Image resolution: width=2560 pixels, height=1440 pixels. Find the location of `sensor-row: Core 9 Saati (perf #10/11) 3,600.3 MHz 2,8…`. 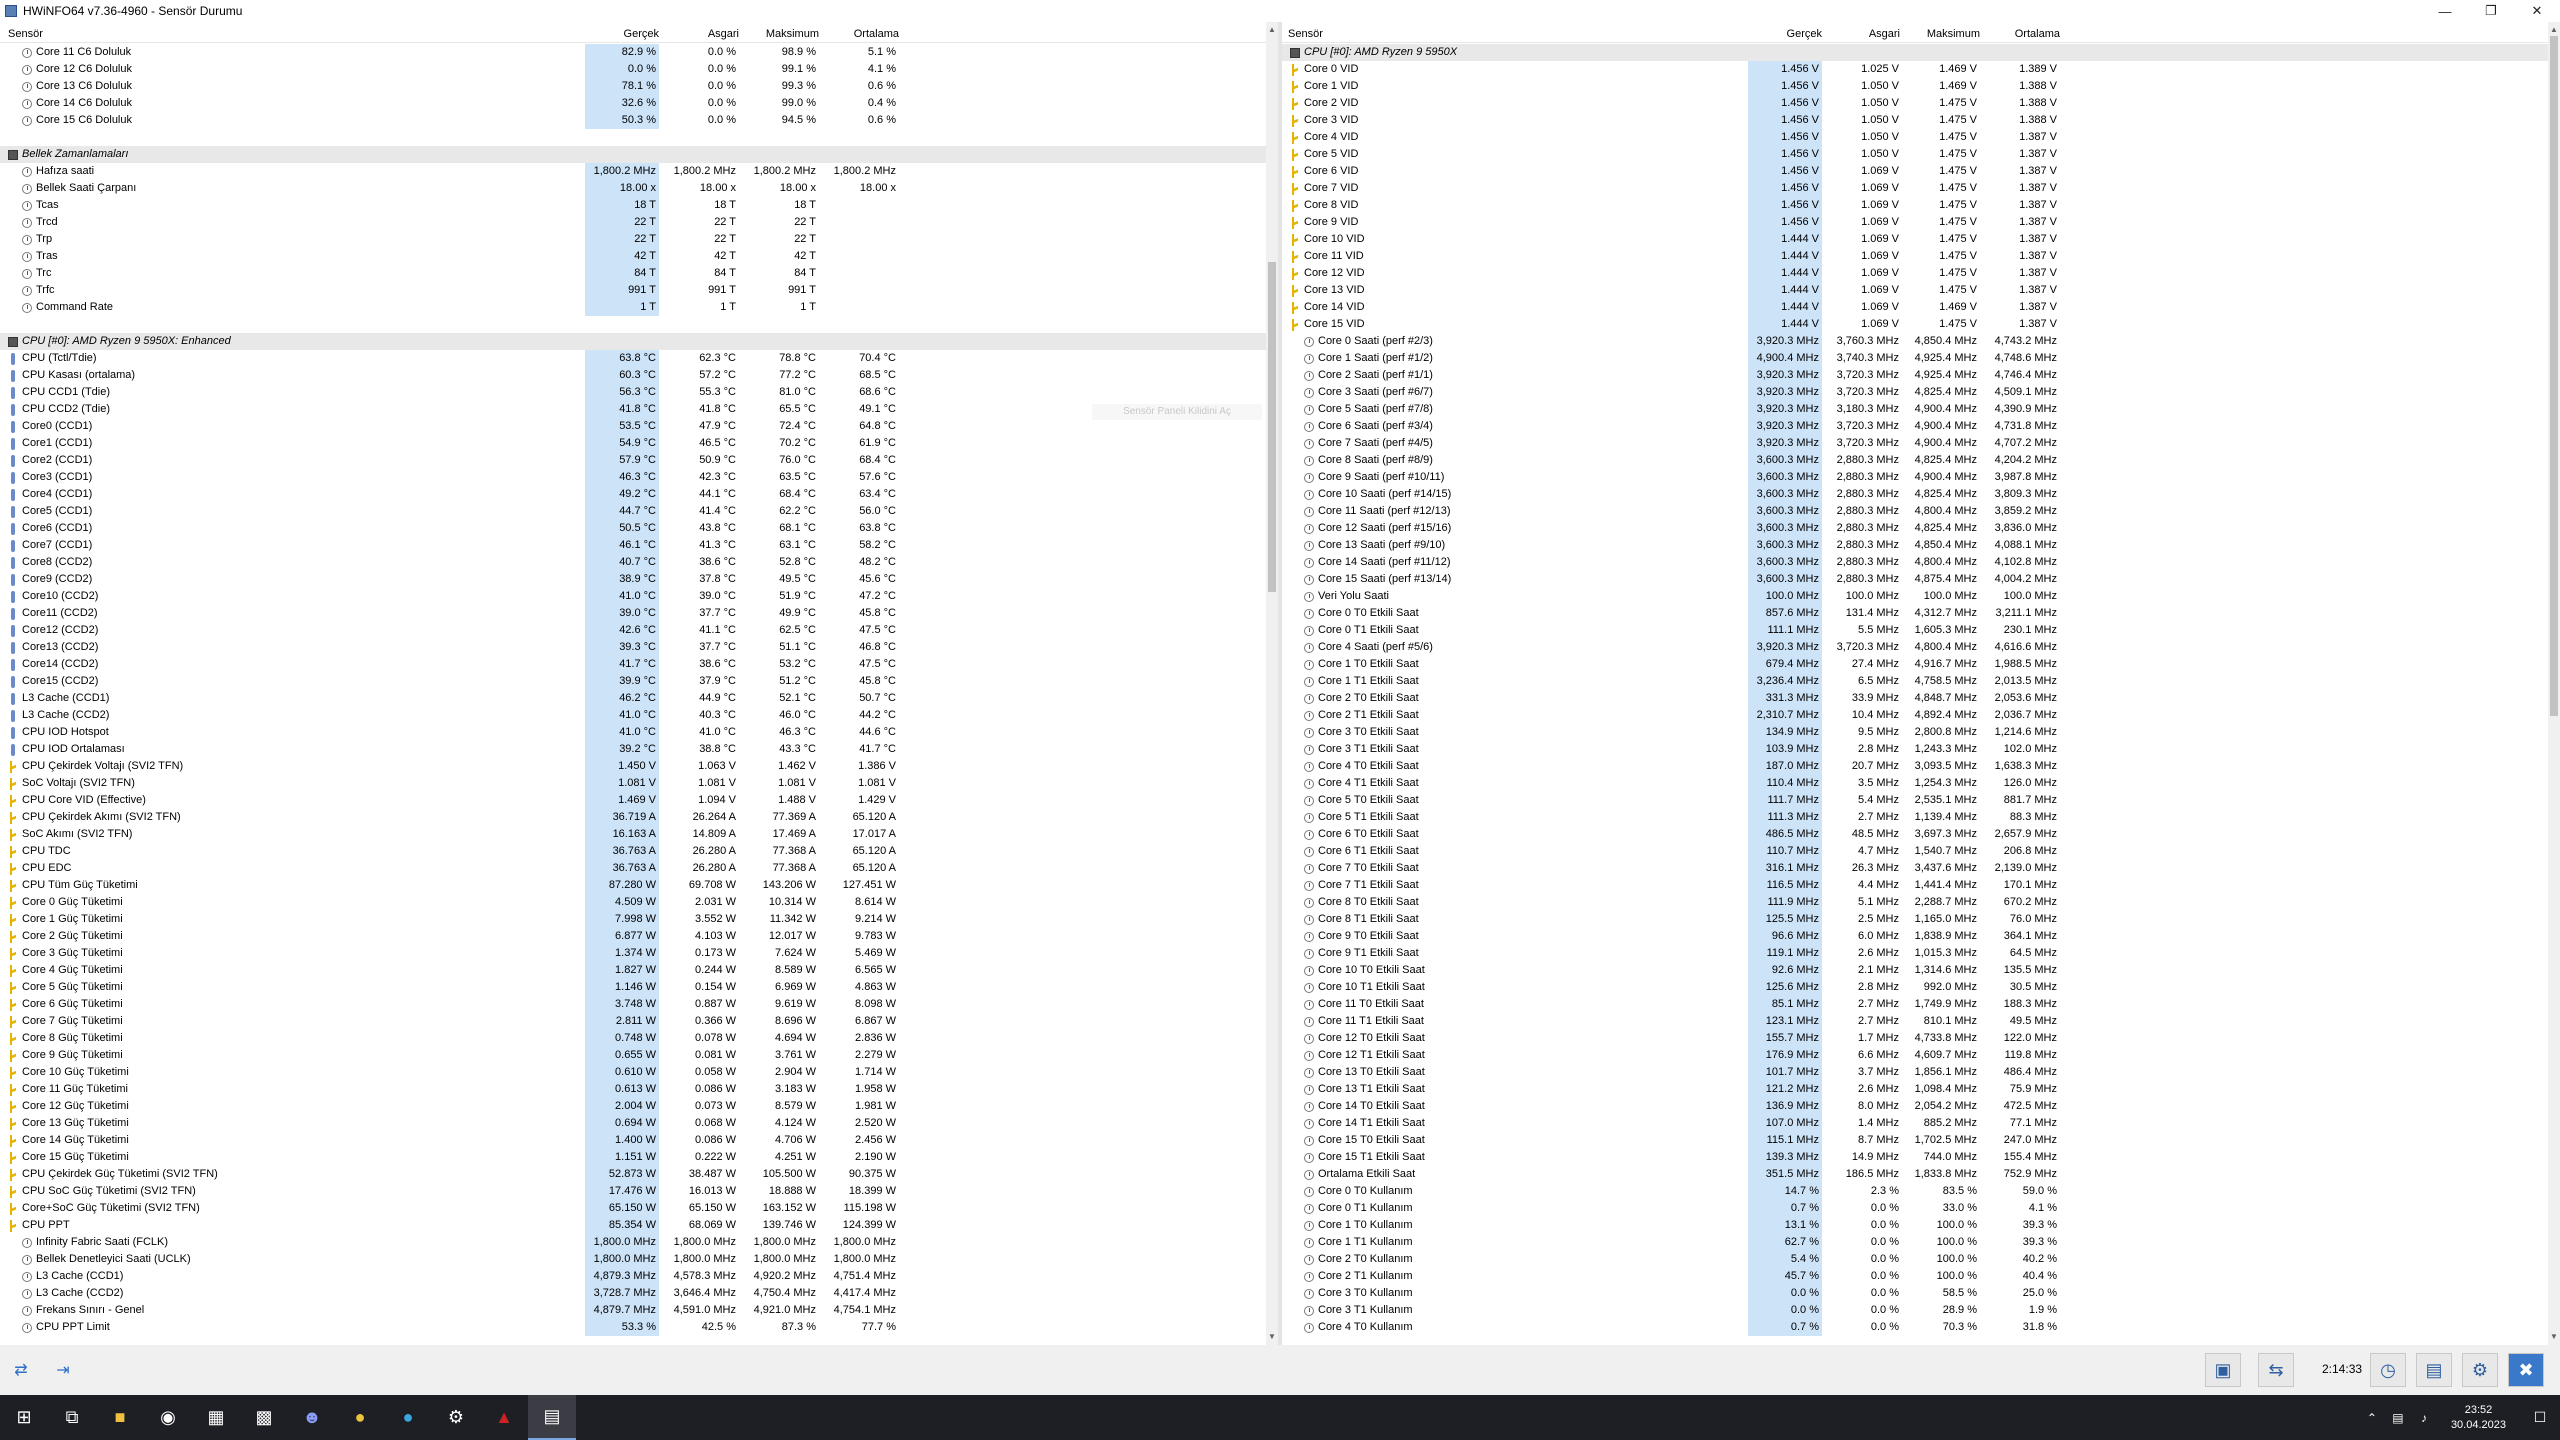

sensor-row: Core 9 Saati (perf #10/11) 3,600.3 MHz 2,8… is located at coordinates (1921, 477).